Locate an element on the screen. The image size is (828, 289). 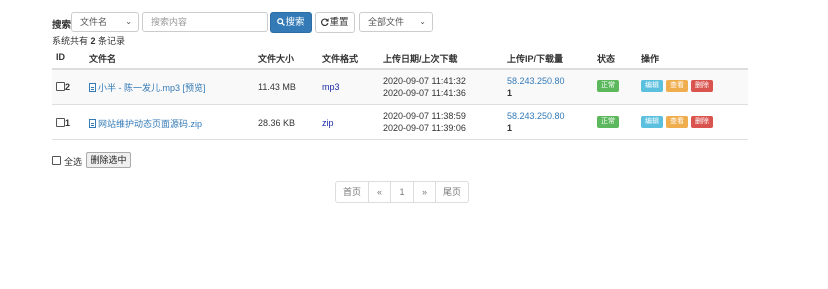
file-name-cell: 网站维护动态页面源码.zip is located at coordinates (145, 123).